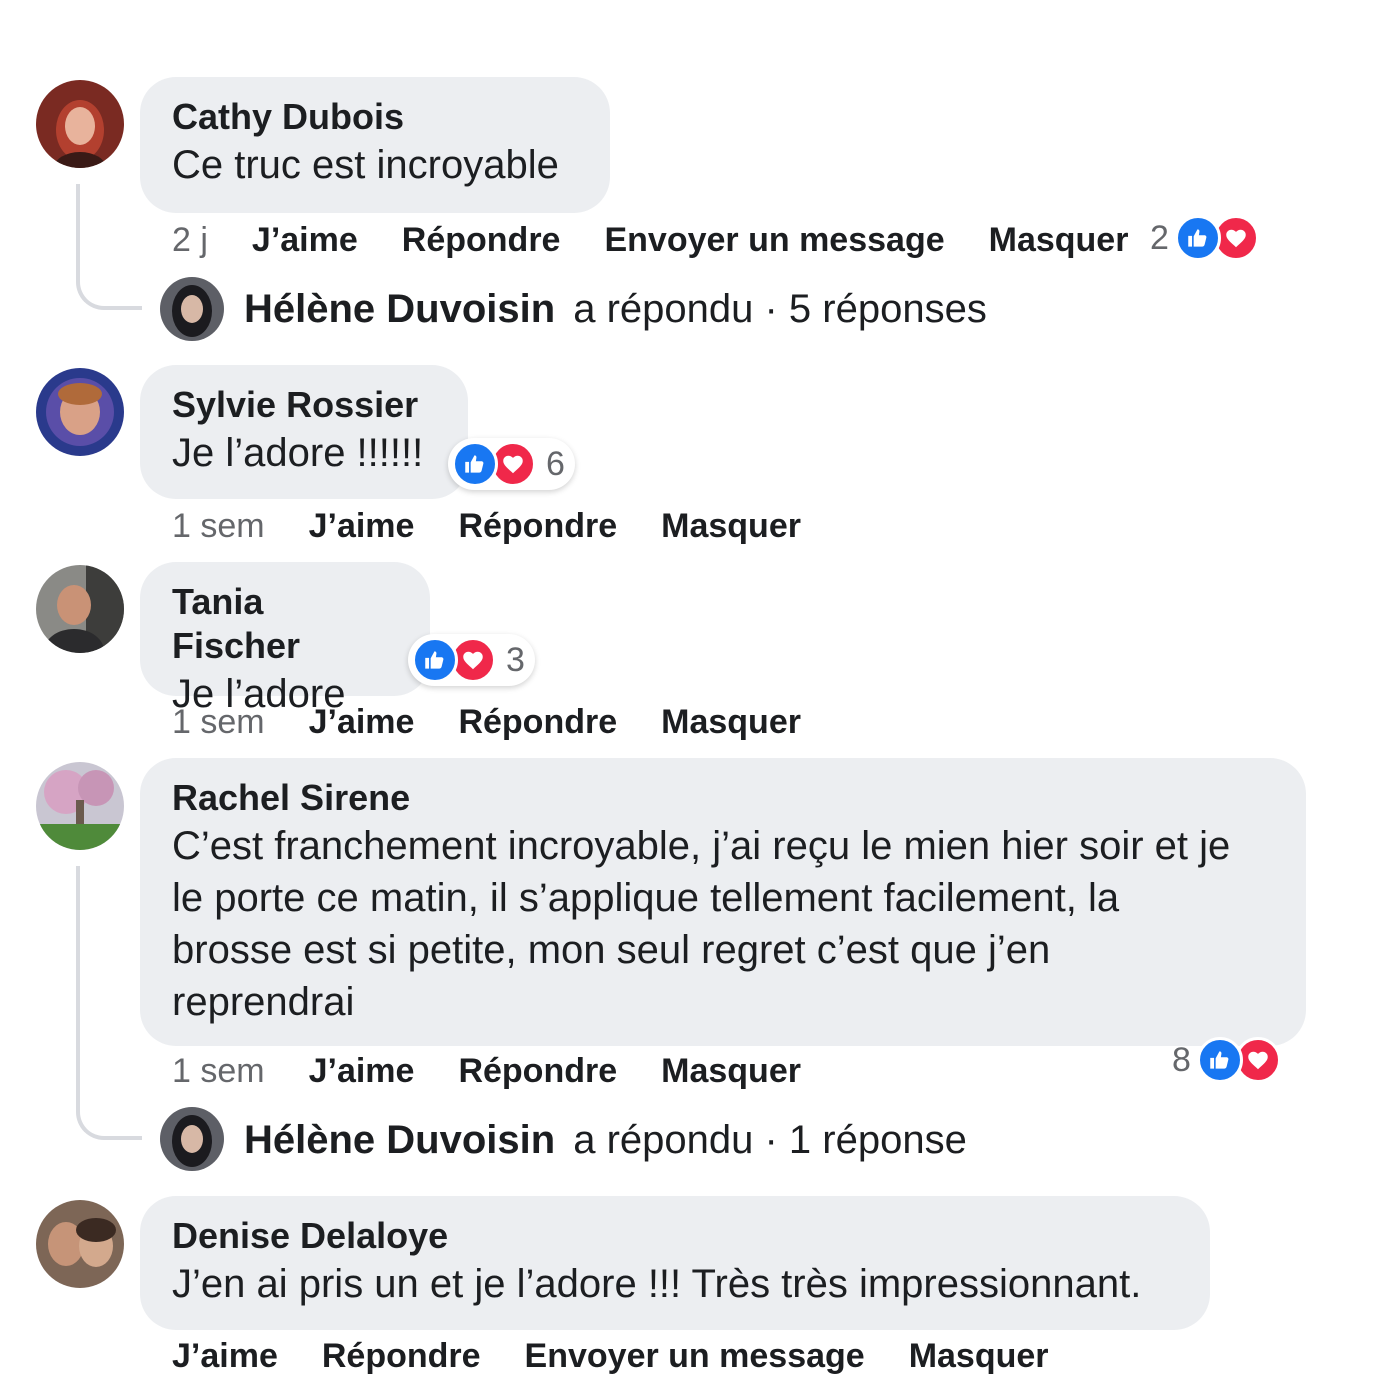  Describe the element at coordinates (511, 464) in the screenshot. I see `reaction-summary: 6` at that location.